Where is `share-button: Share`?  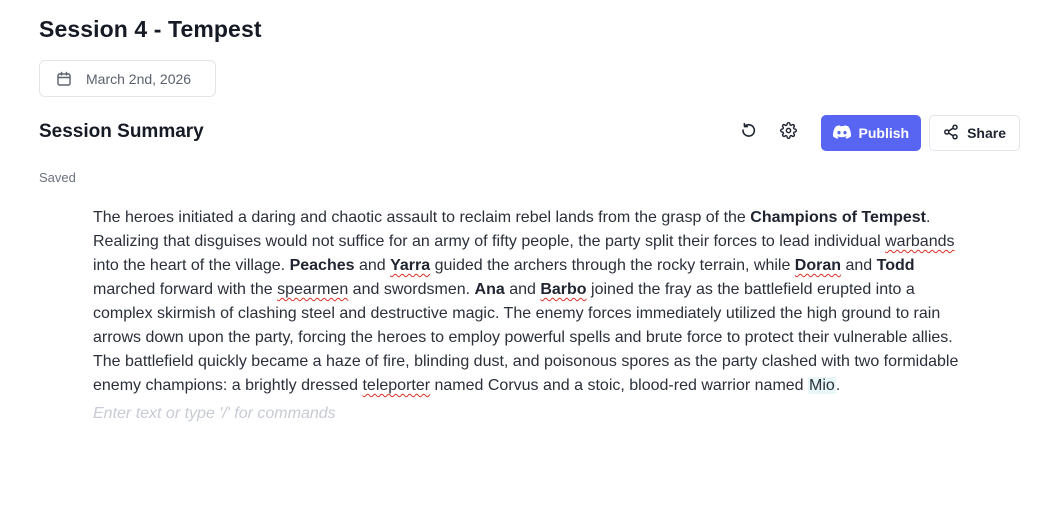 share-button: Share is located at coordinates (974, 133).